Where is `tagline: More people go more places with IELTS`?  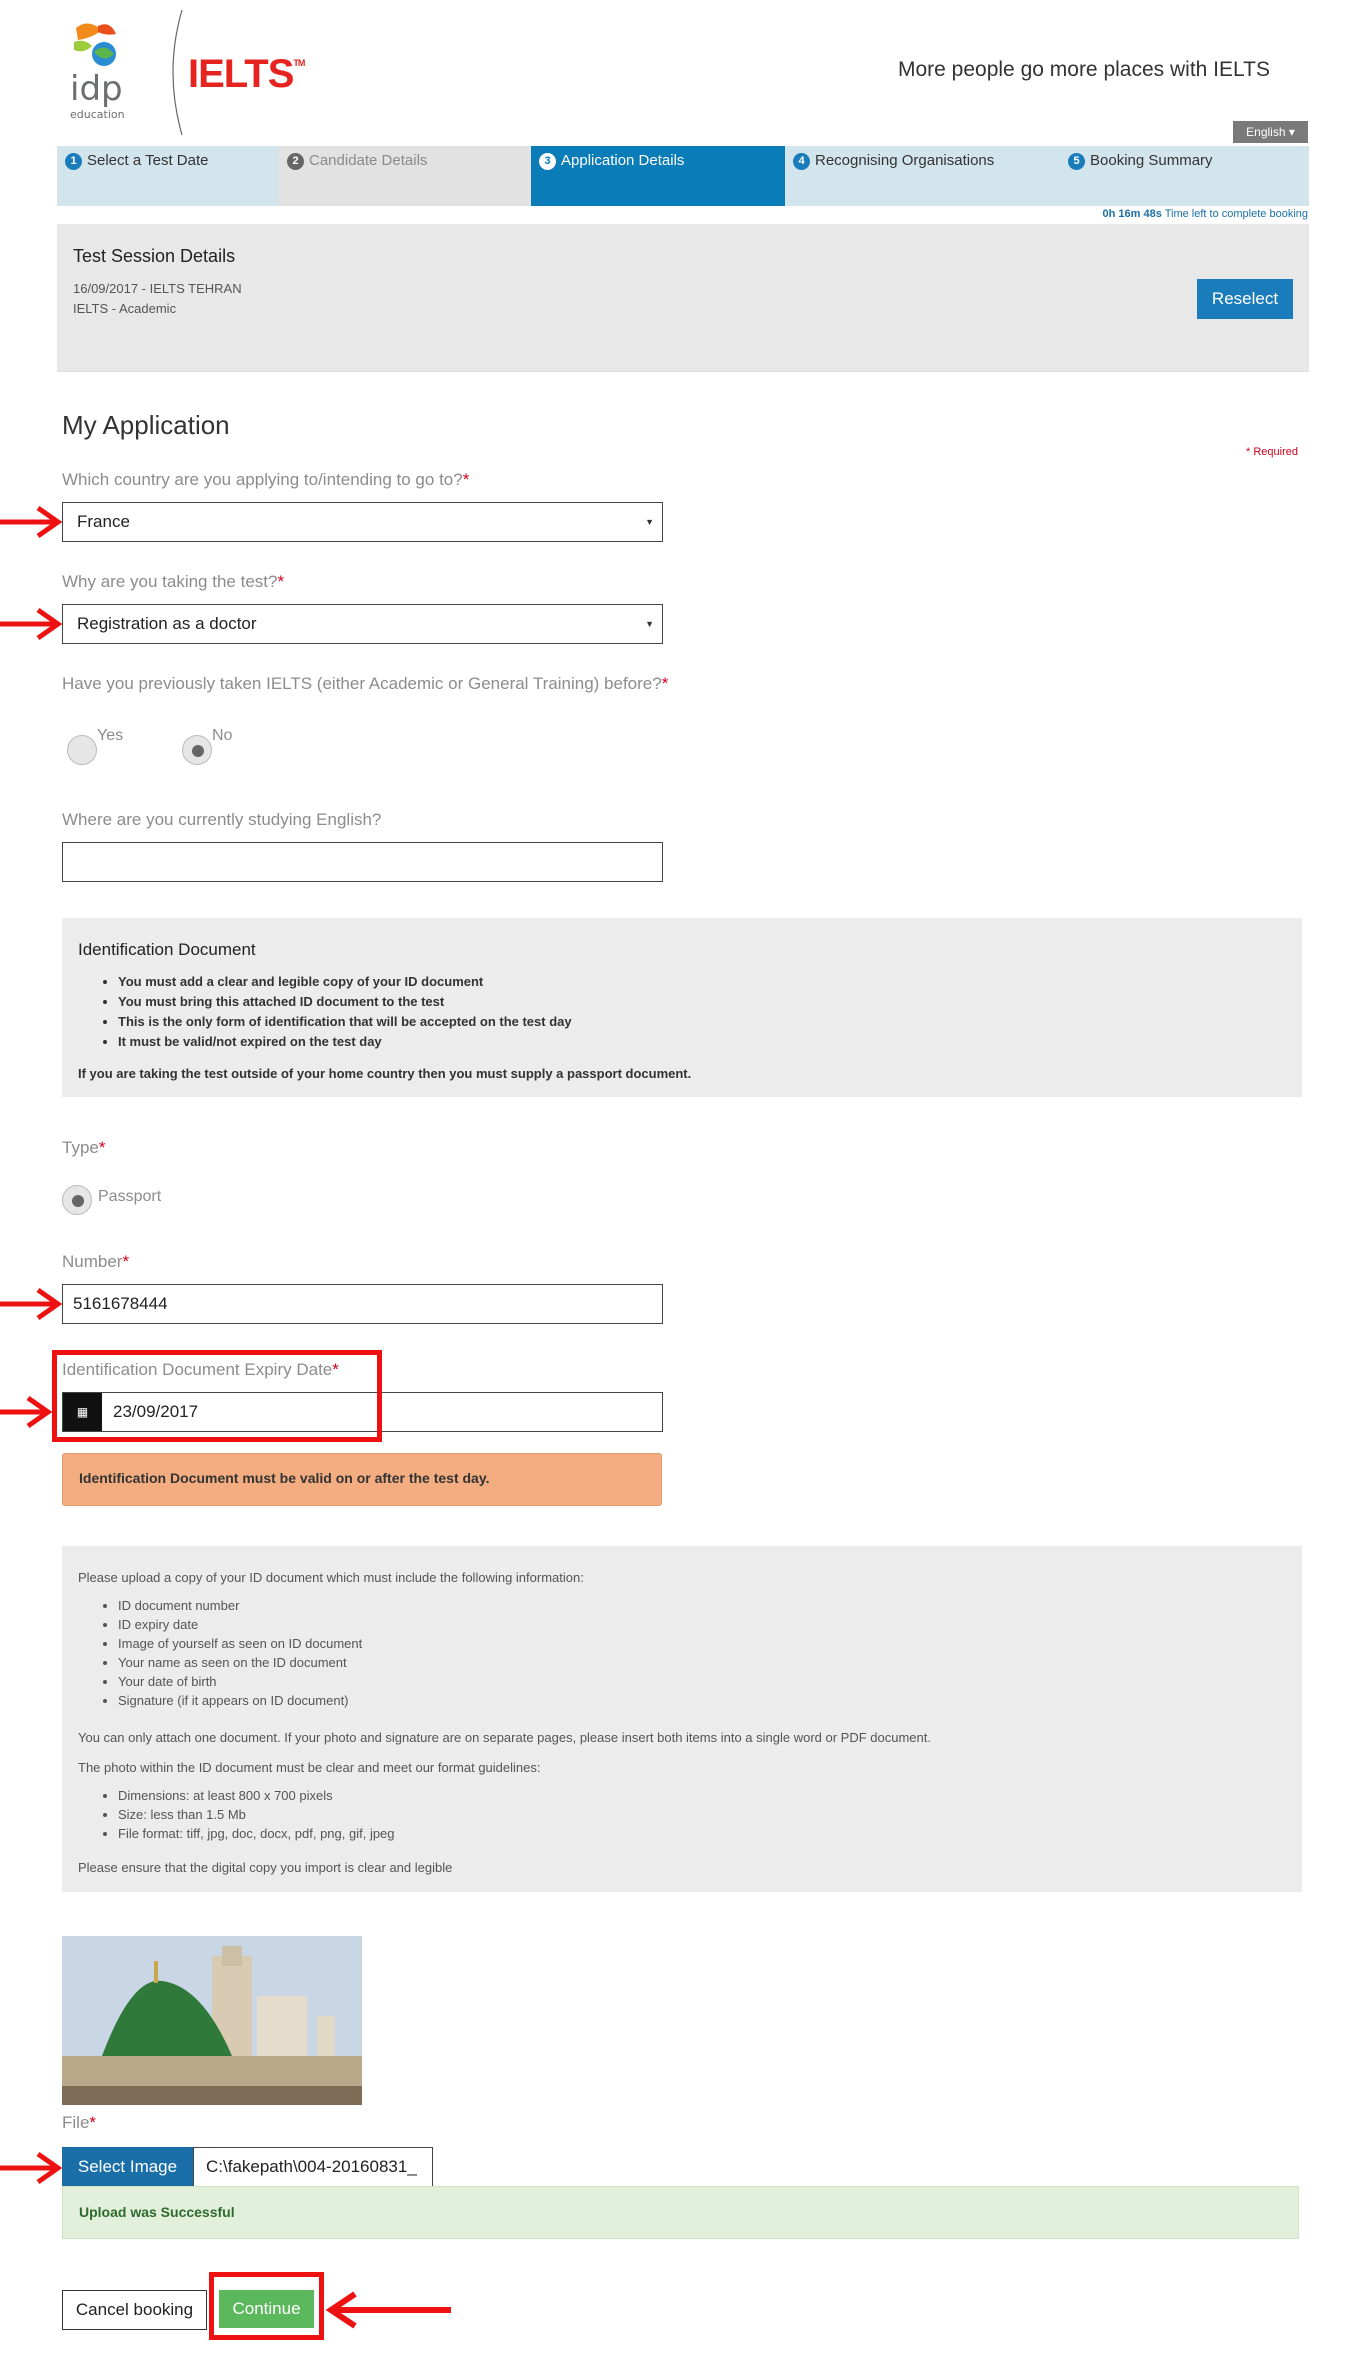 tagline: More people go more places with IELTS is located at coordinates (1084, 69).